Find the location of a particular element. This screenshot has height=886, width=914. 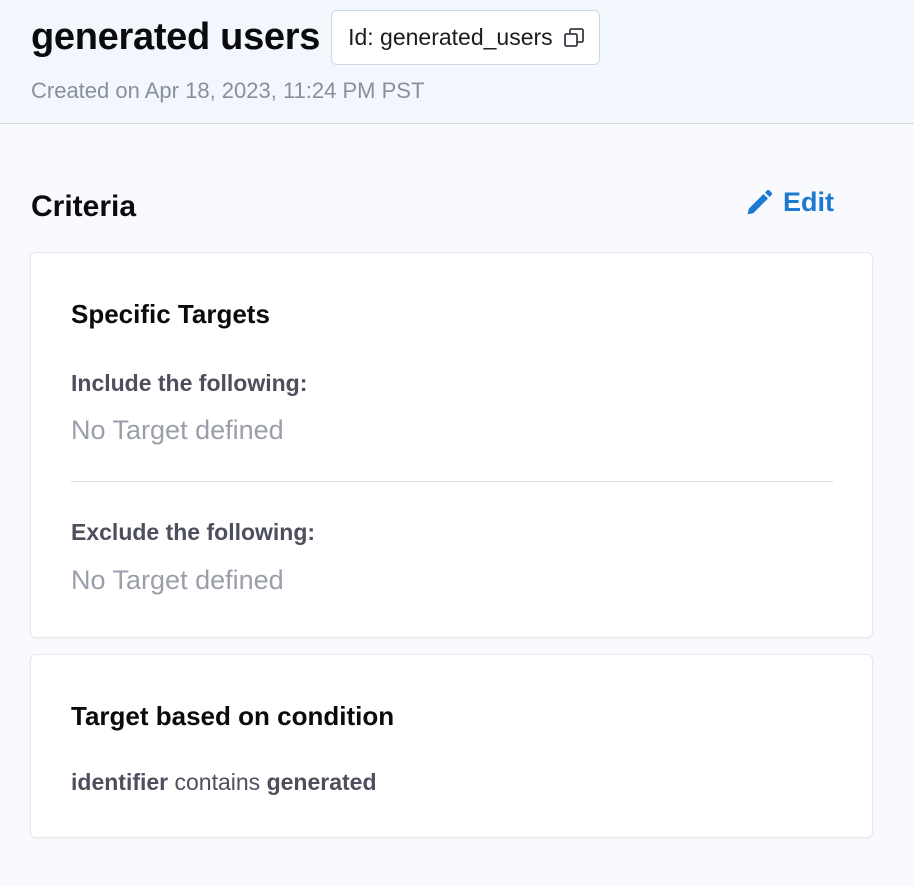

exclude-value: No Target defined is located at coordinates (177, 580).